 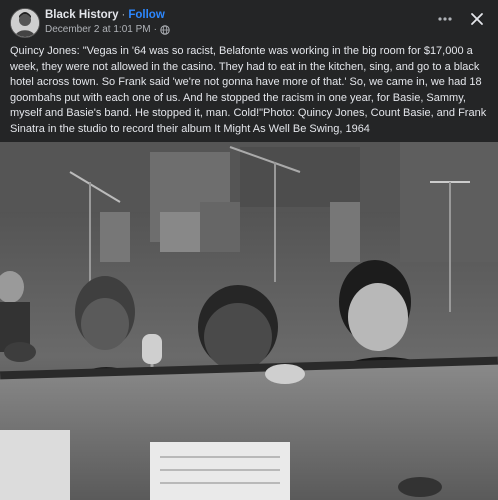 I want to click on page-name: Black History, so click(x=82, y=15).